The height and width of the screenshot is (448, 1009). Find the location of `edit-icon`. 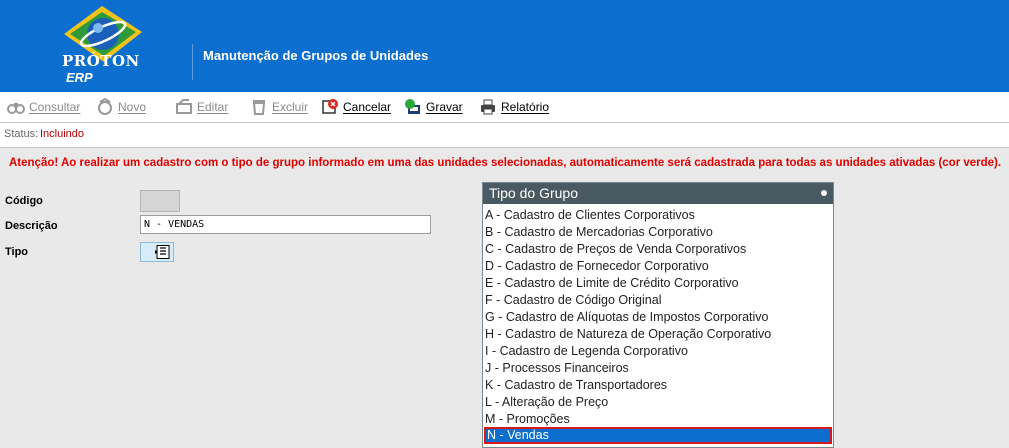

edit-icon is located at coordinates (184, 106).